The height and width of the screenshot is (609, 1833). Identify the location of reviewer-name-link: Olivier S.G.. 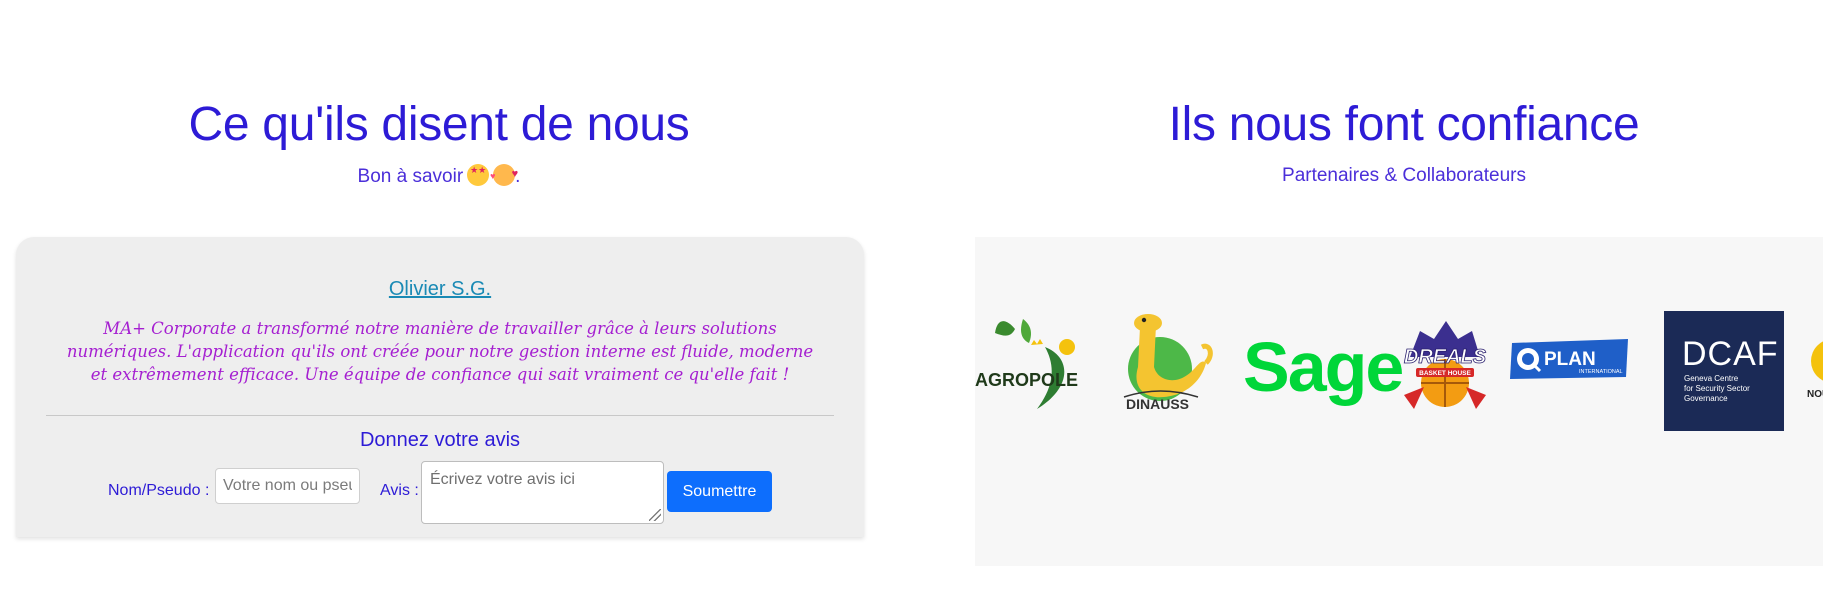
(440, 289).